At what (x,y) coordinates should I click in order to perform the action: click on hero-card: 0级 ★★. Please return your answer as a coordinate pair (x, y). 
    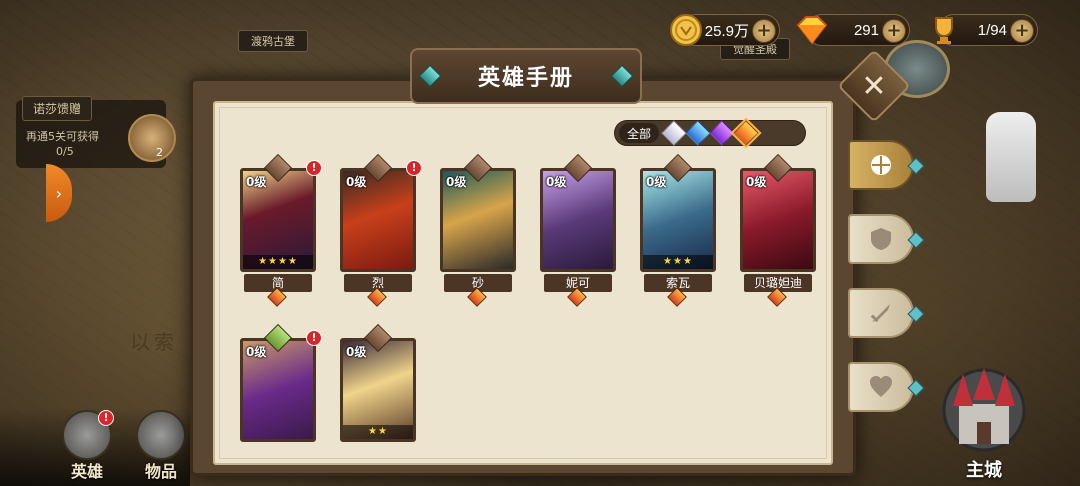
    Looking at the image, I should click on (378, 396).